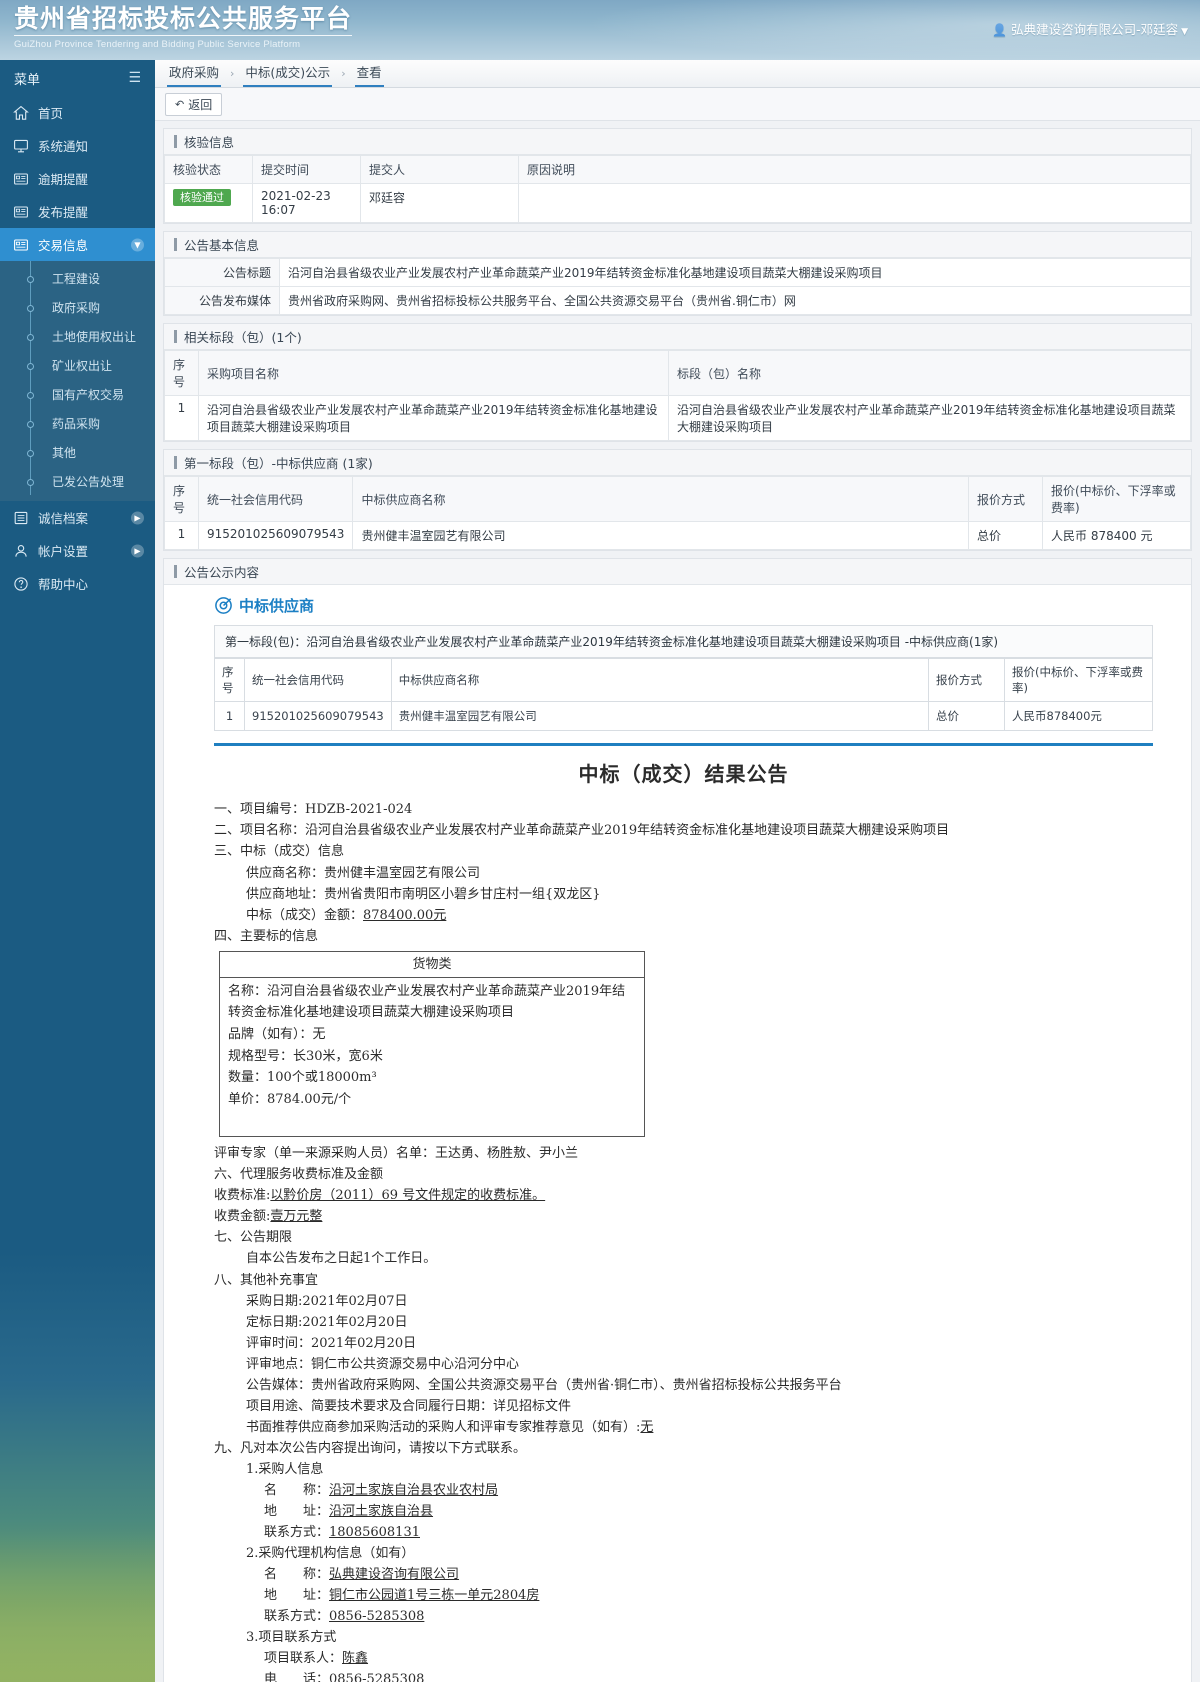 The image size is (1200, 1682). What do you see at coordinates (288, 74) in the screenshot?
I see `breadcrumb-item-1: 中标(成交)公示` at bounding box center [288, 74].